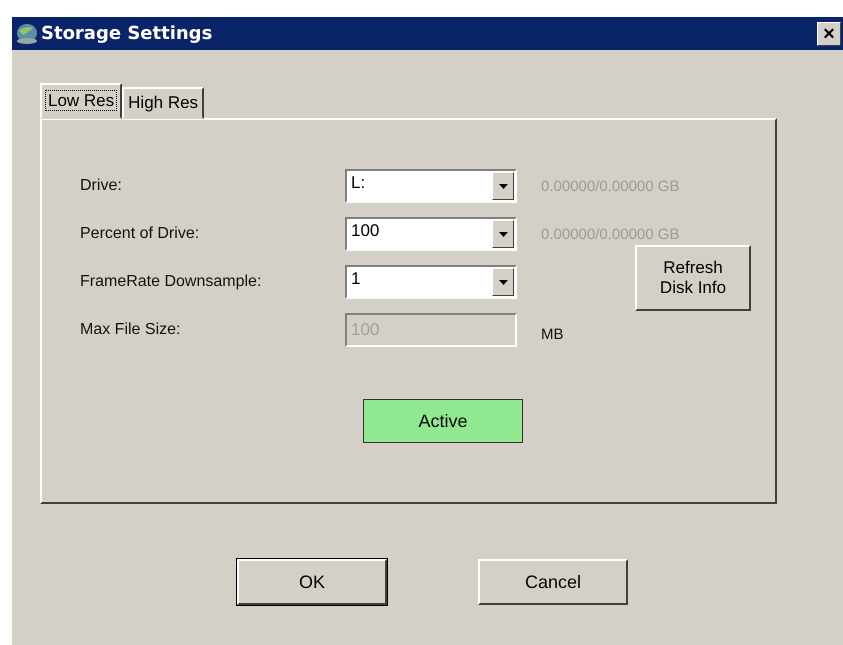 The height and width of the screenshot is (645, 843). I want to click on status-button: Active, so click(443, 421).